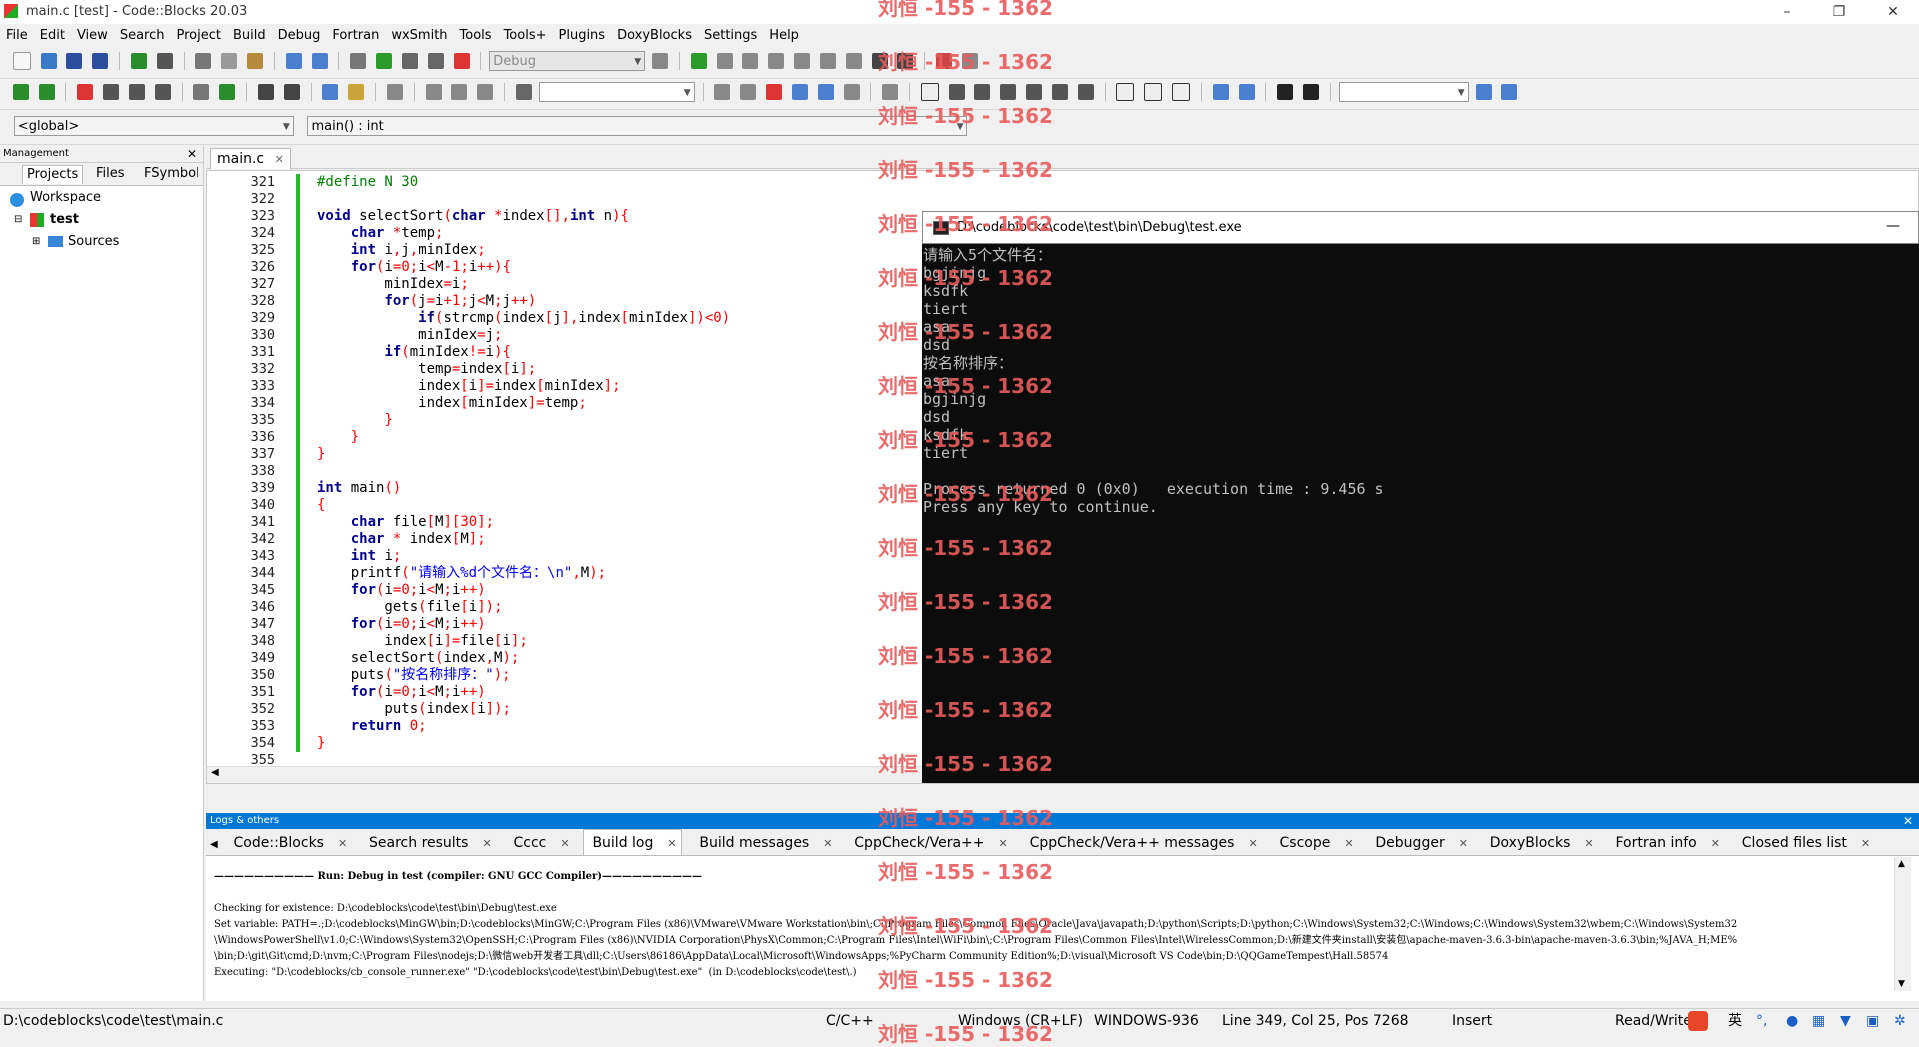 Image resolution: width=1919 pixels, height=1047 pixels. Describe the element at coordinates (827, 61) in the screenshot. I see `next-instruction-icon` at that location.